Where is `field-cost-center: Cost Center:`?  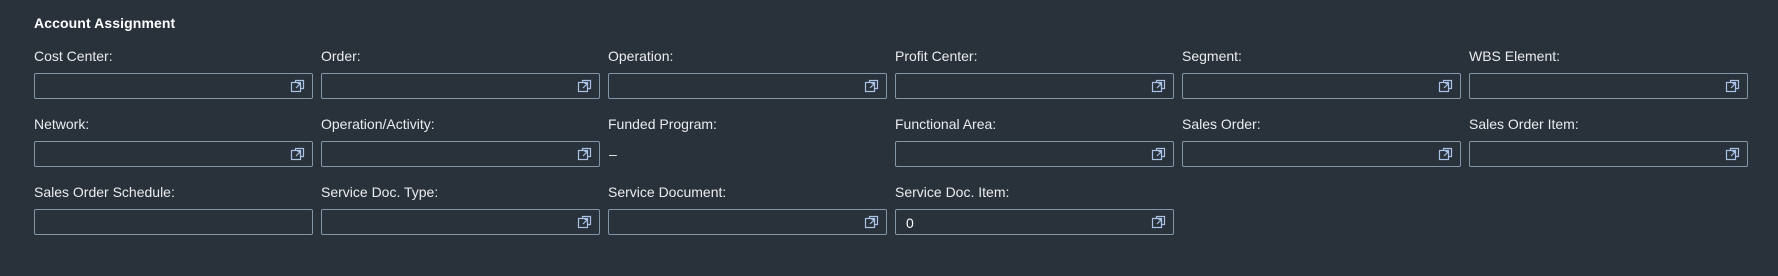 field-cost-center: Cost Center: is located at coordinates (173, 77).